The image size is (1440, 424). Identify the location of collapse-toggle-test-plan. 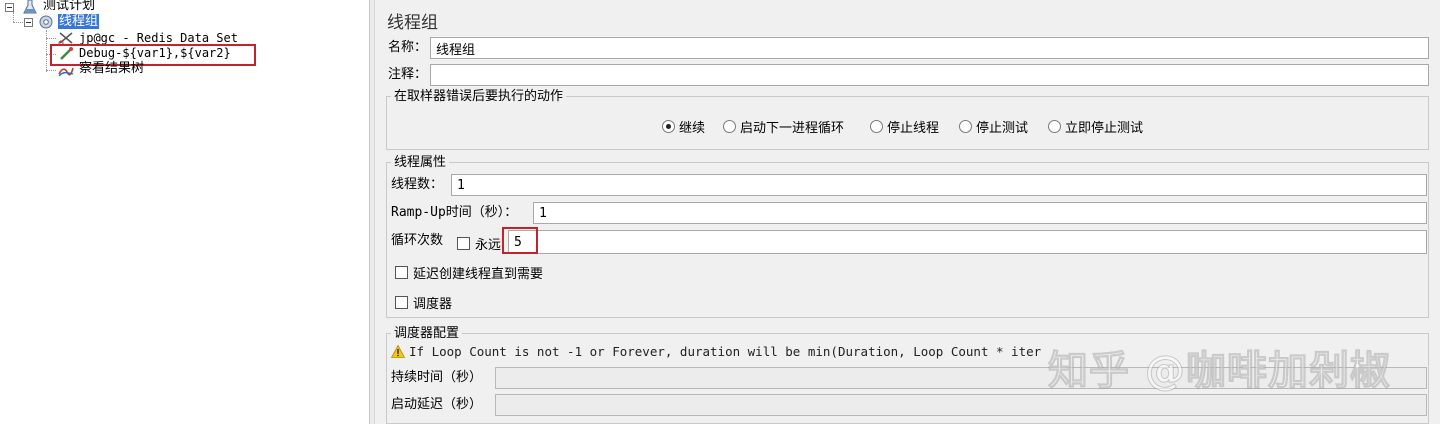
(9, 7).